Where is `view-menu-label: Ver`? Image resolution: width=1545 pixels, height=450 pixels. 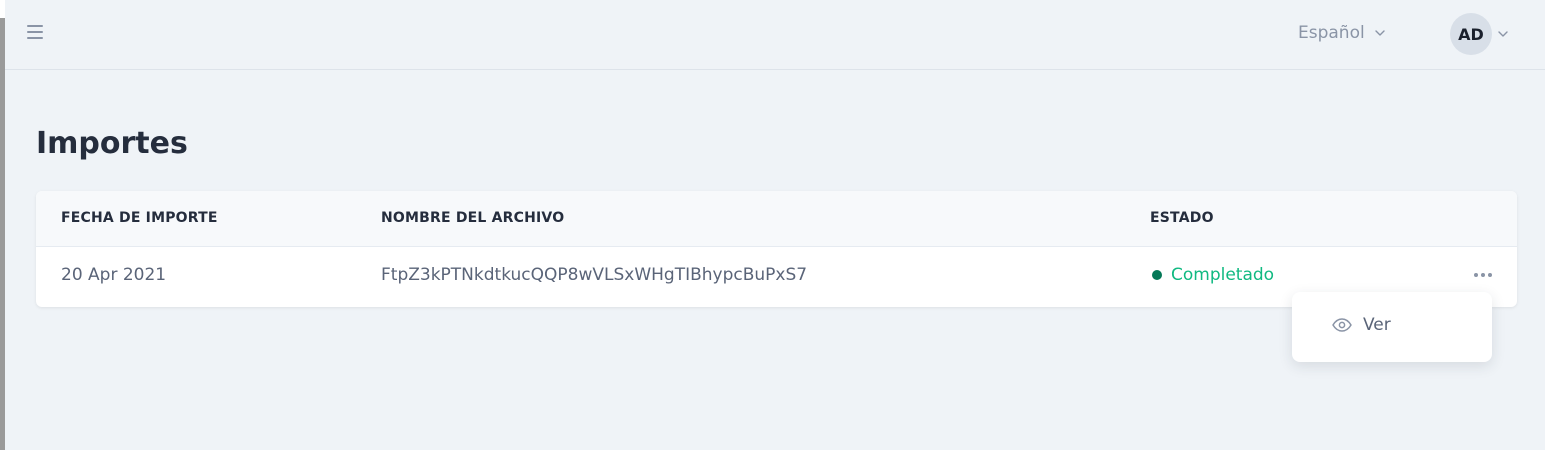 view-menu-label: Ver is located at coordinates (1377, 325).